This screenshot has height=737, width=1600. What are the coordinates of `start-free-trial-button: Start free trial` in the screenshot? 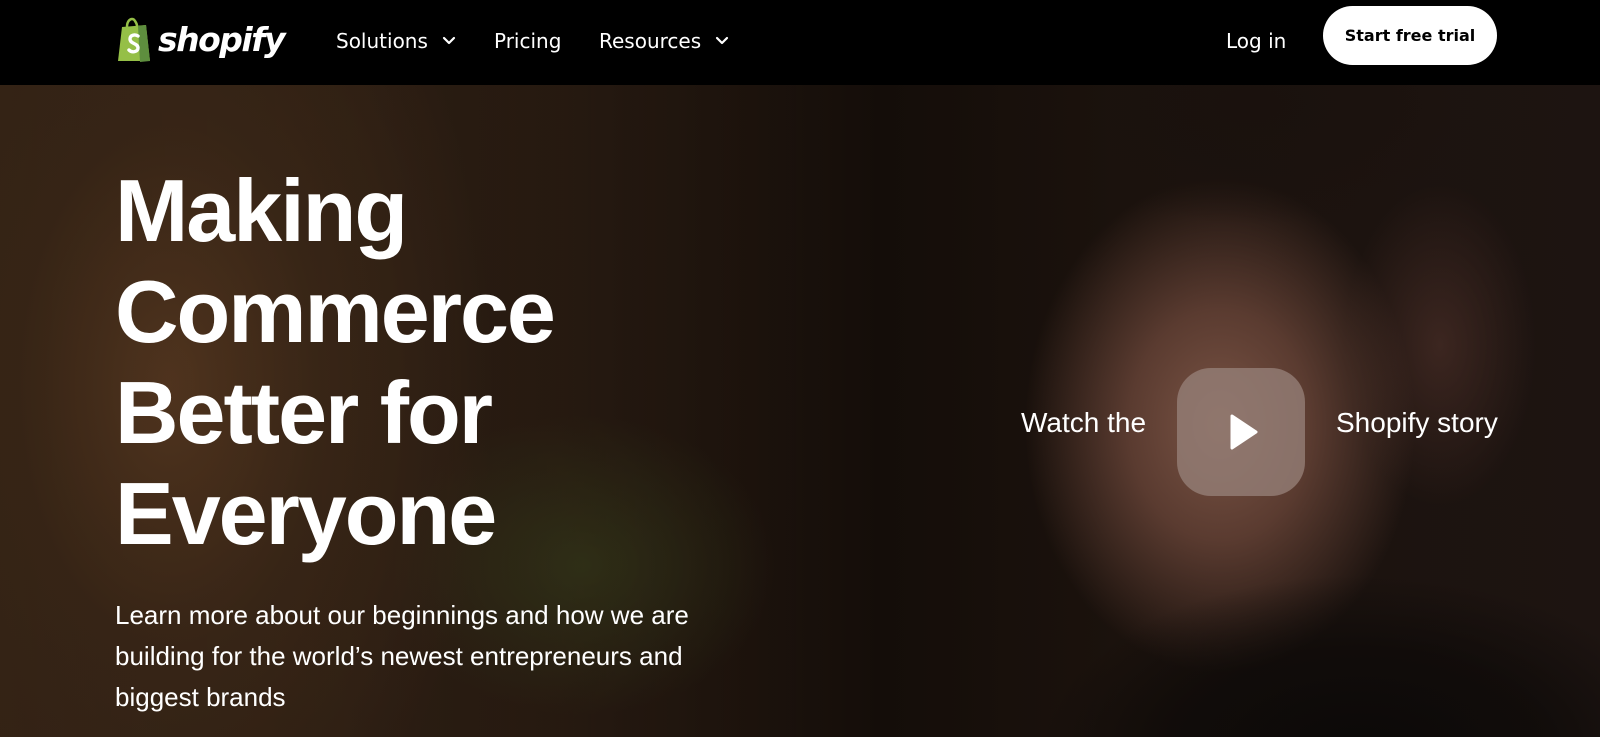 It's located at (1410, 35).